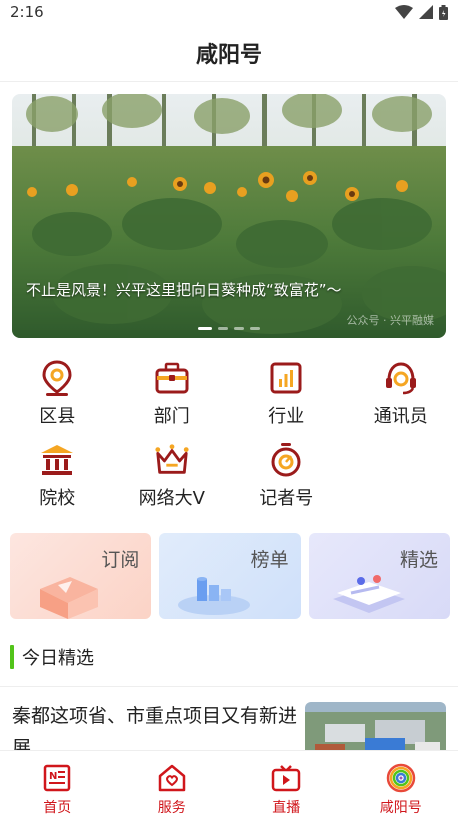 Image resolution: width=458 pixels, height=820 pixels. I want to click on ranking-label: 榜单, so click(269, 560).